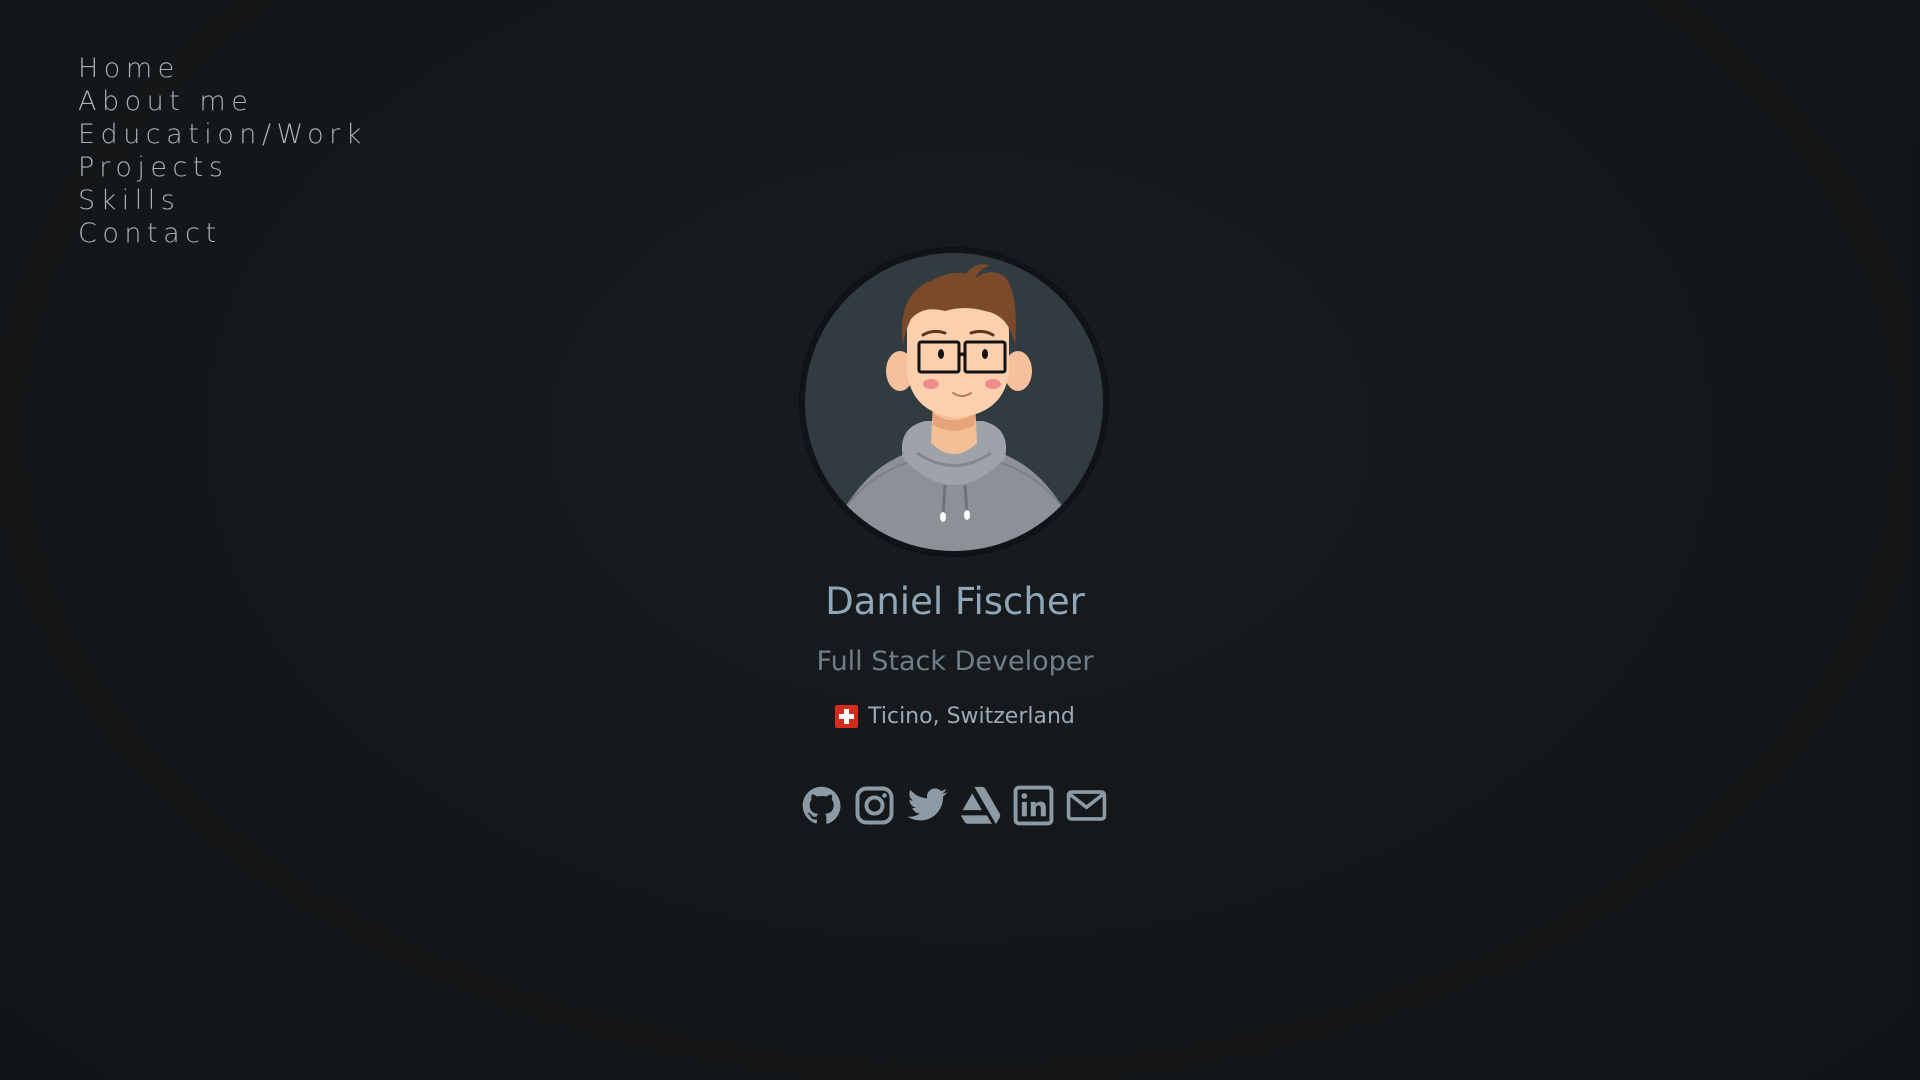 The width and height of the screenshot is (1920, 1080). What do you see at coordinates (955, 661) in the screenshot?
I see `profile-role: Full Stack Developer` at bounding box center [955, 661].